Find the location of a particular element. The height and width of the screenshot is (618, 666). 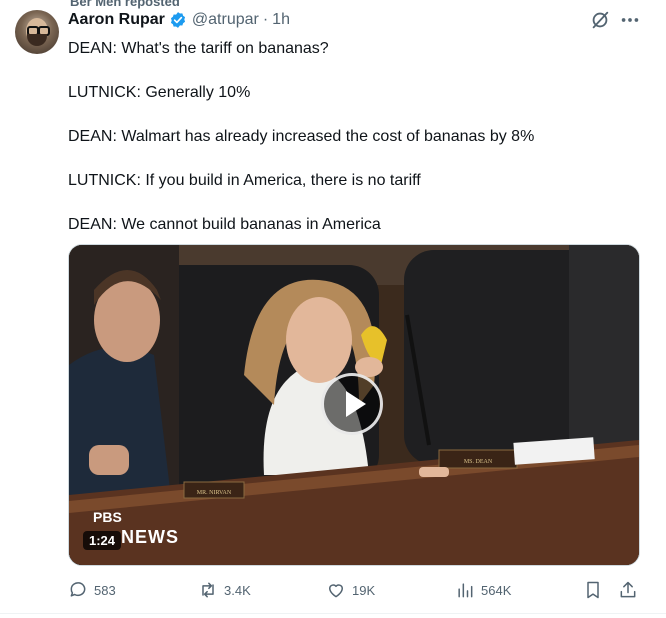

tweet-line: DEAN: We cannot build bananas in America is located at coordinates (224, 224).